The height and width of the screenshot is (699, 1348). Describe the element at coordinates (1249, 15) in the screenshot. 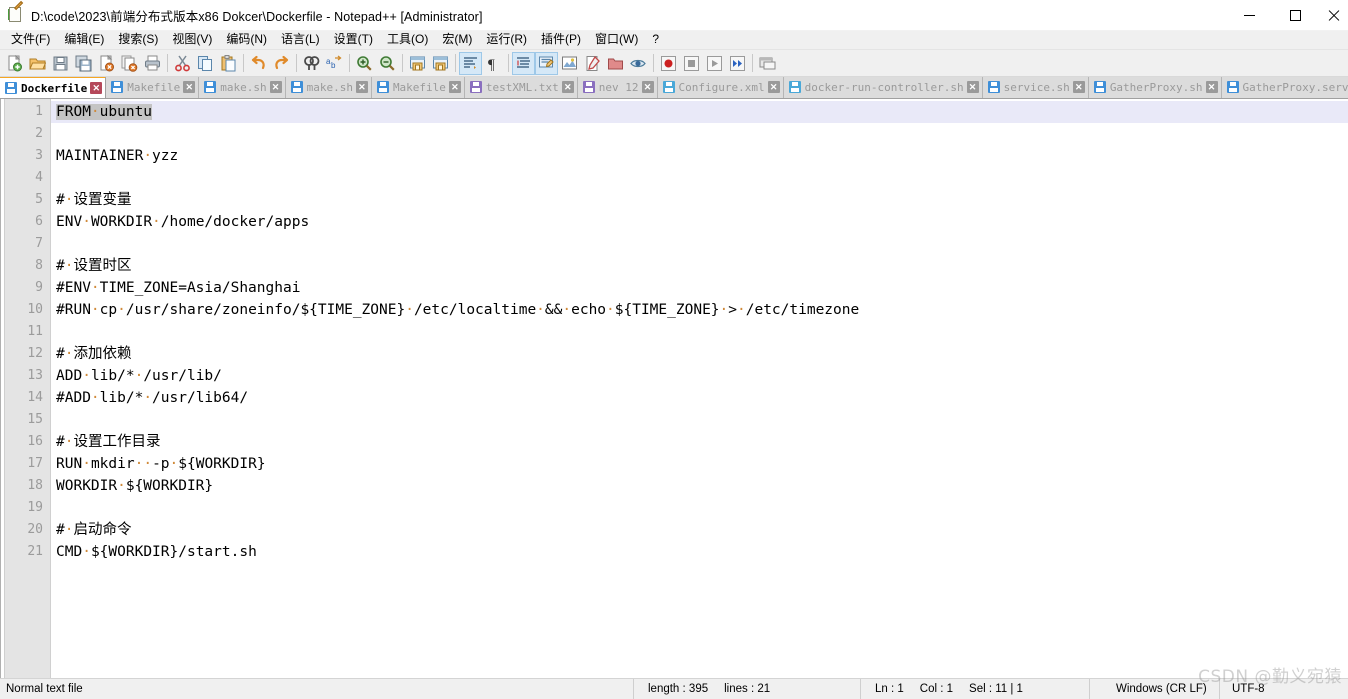

I see `minimize-button` at that location.